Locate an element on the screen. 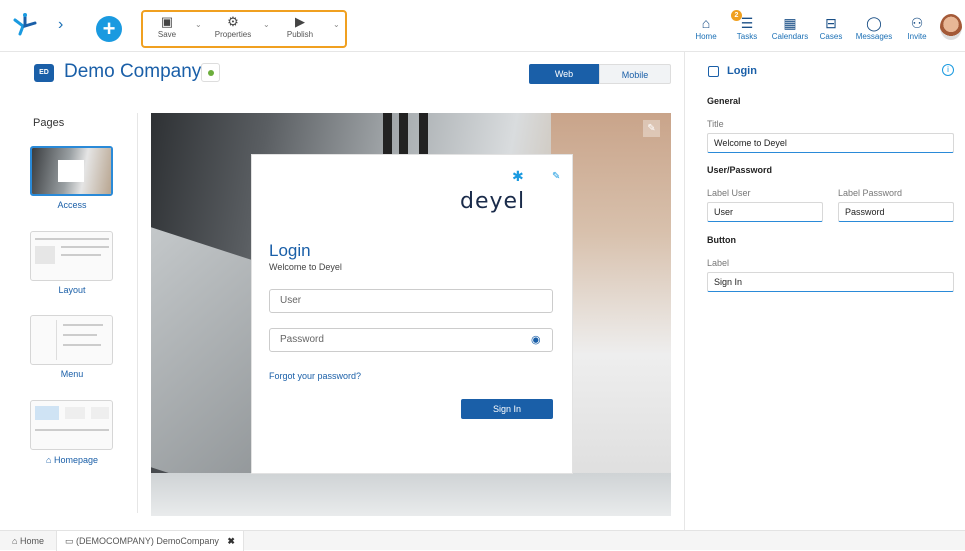 This screenshot has height=551, width=965. nav-invite-label: Invite is located at coordinates (917, 36).